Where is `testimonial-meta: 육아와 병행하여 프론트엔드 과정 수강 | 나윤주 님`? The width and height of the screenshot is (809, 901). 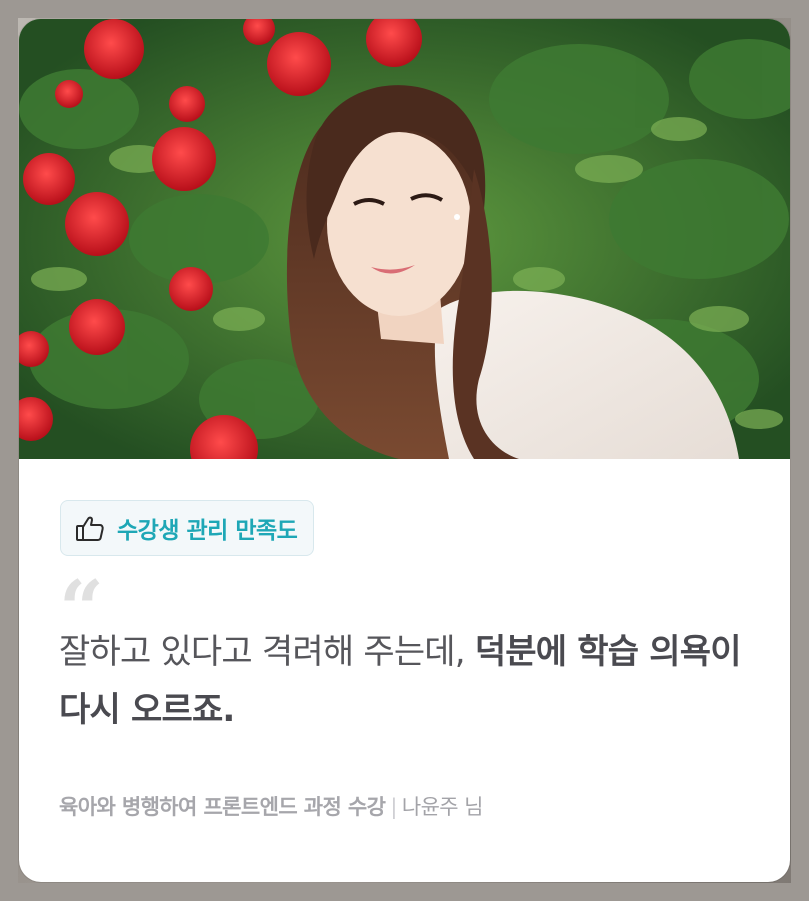 testimonial-meta: 육아와 병행하여 프론트엔드 과정 수강 | 나윤주 님 is located at coordinates (271, 806).